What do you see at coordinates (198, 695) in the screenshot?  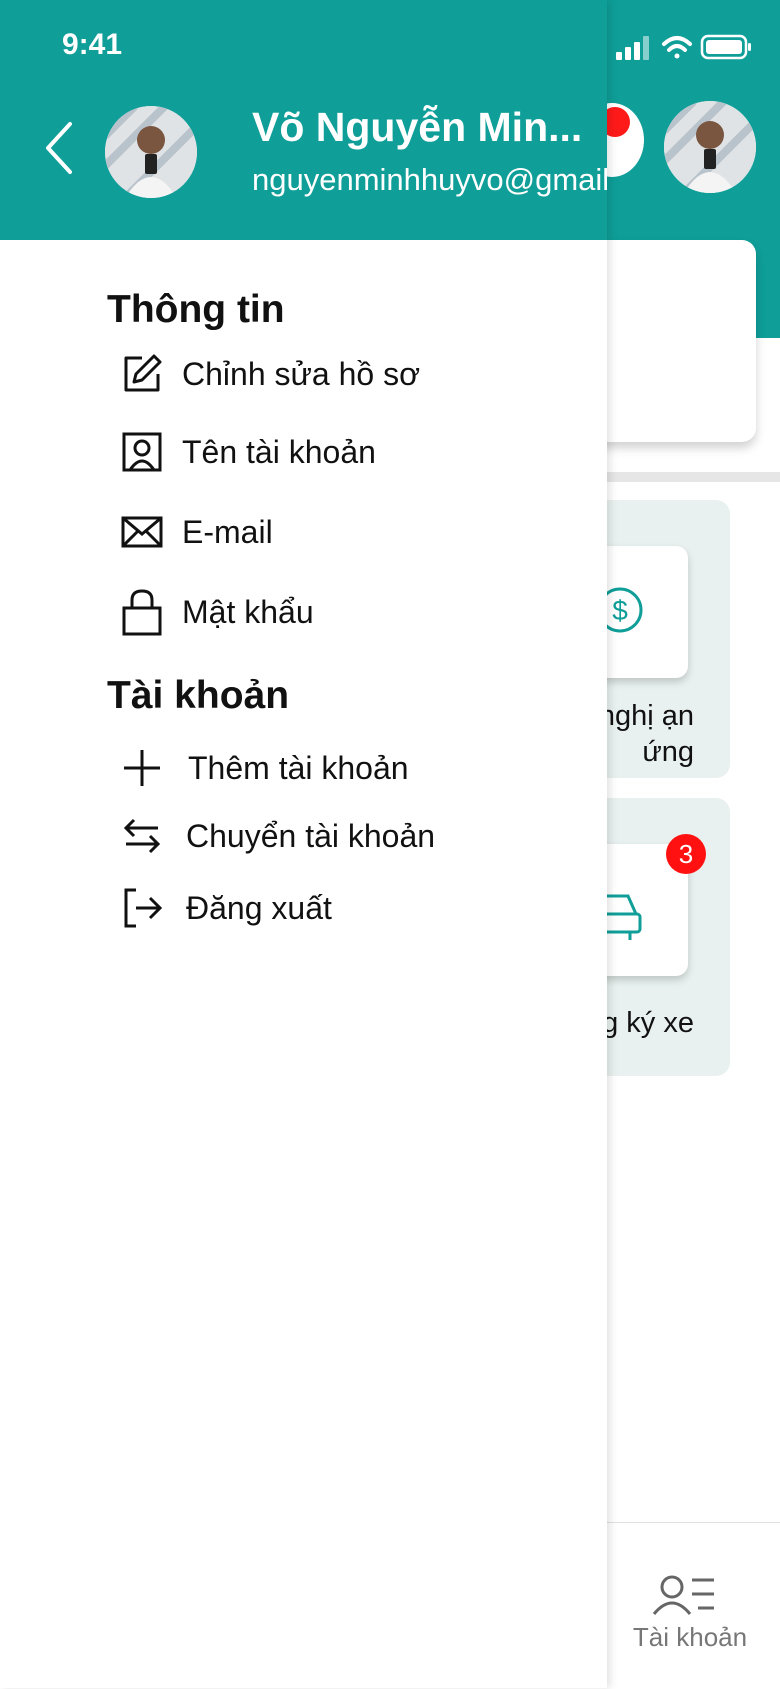 I see `section-title-account: Tài khoản` at bounding box center [198, 695].